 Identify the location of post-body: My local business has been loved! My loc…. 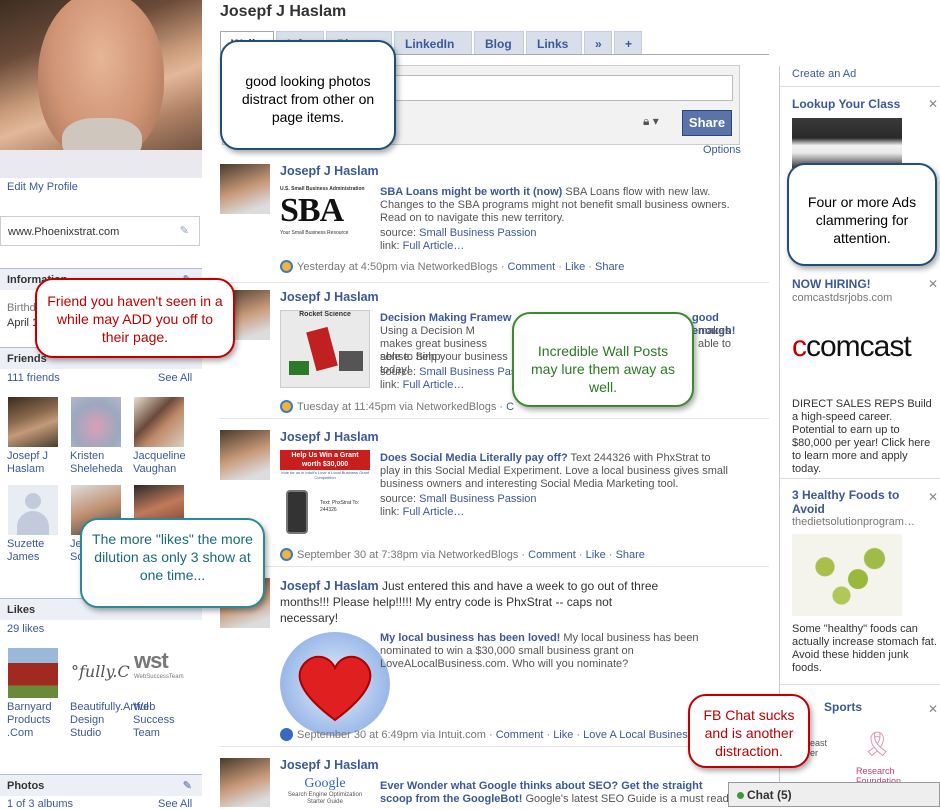
(539, 651).